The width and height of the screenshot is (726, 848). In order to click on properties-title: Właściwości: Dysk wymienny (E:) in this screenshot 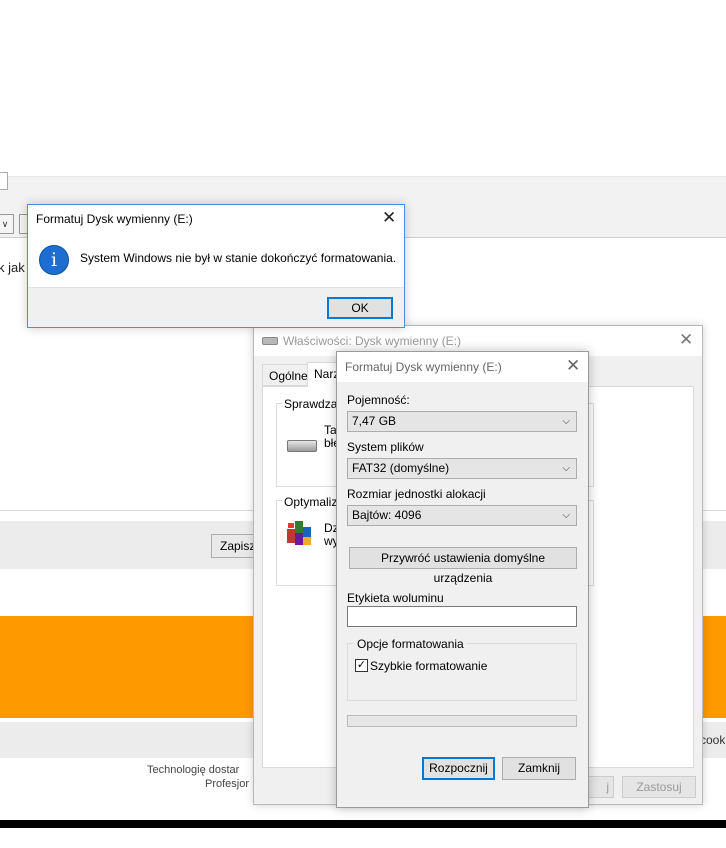, I will do `click(372, 341)`.